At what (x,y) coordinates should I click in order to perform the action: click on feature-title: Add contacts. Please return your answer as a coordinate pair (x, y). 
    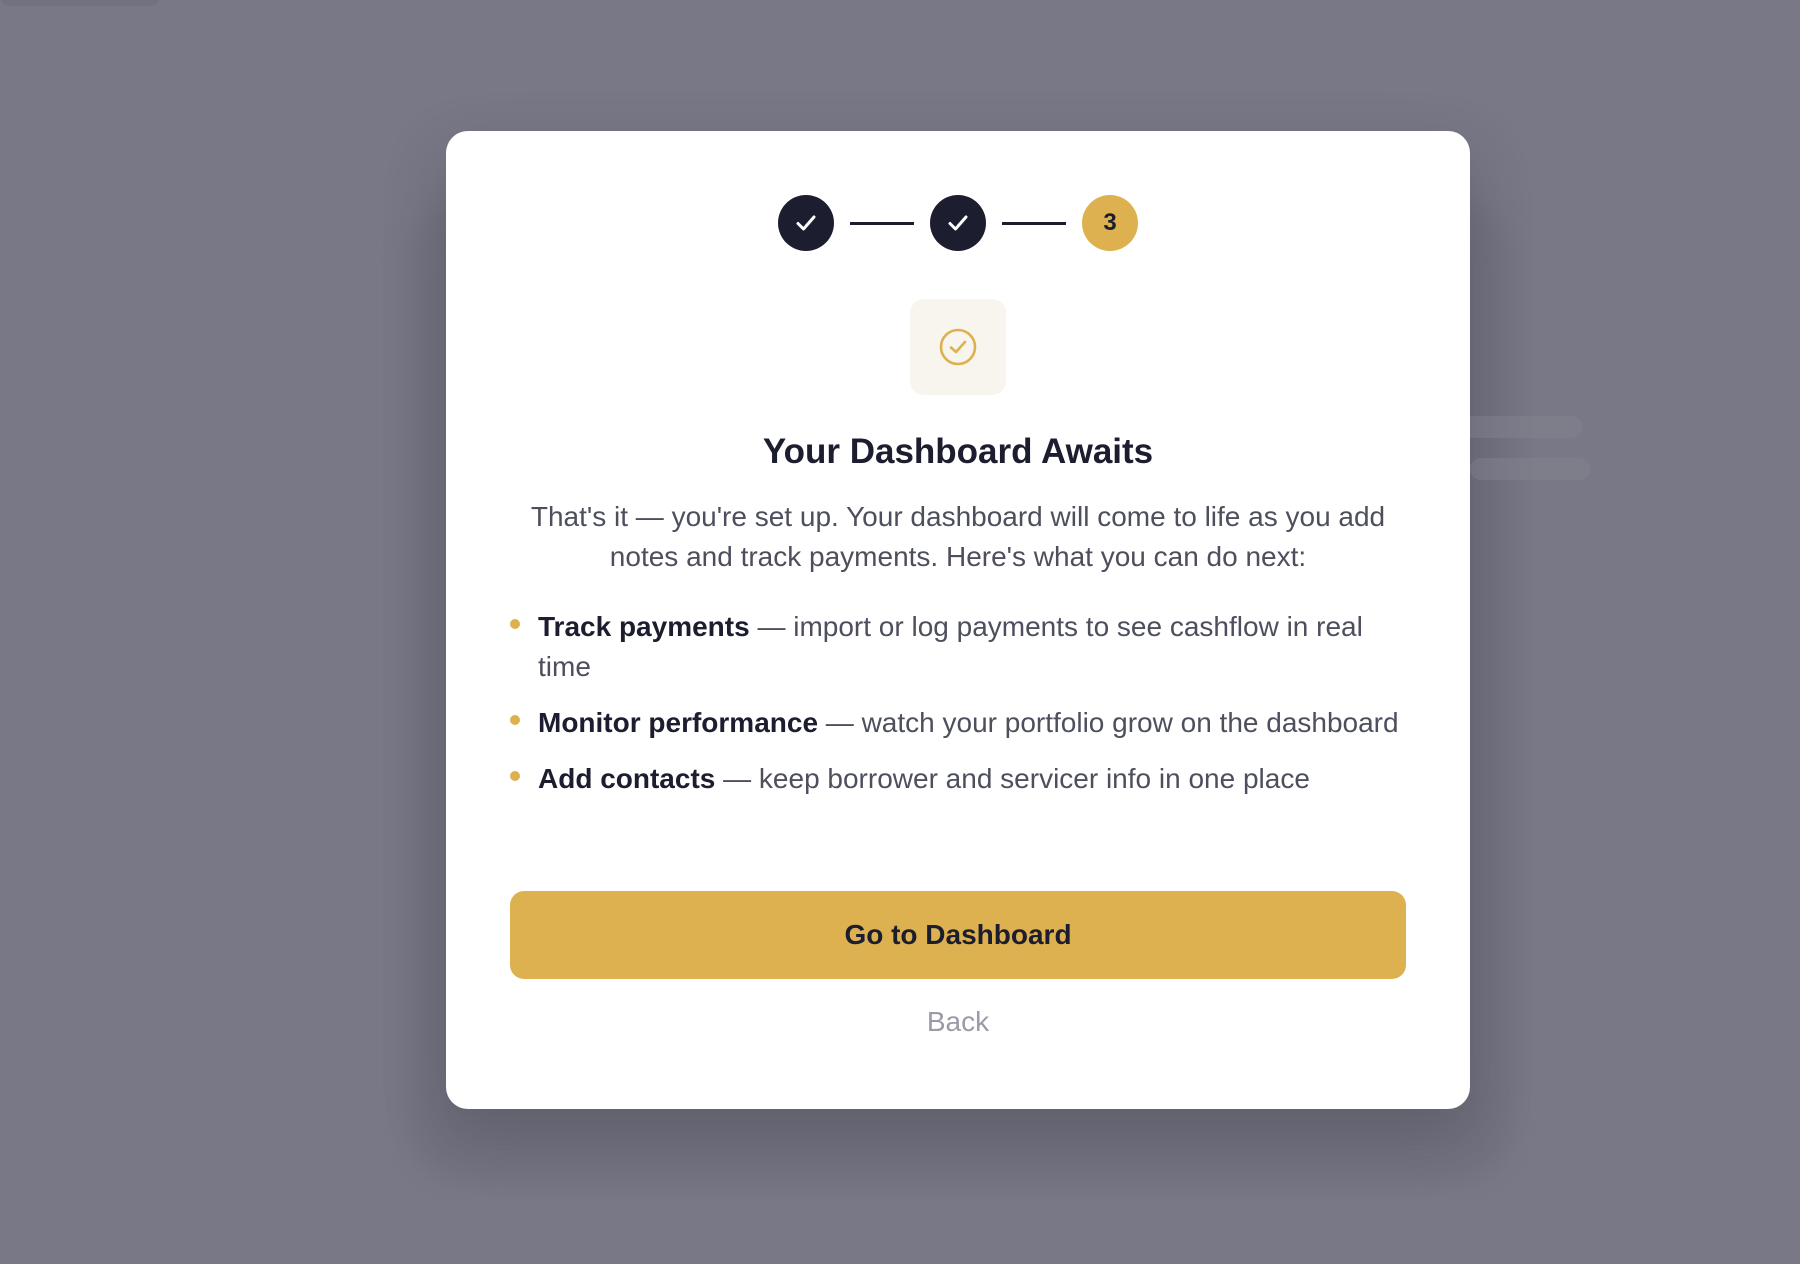
    Looking at the image, I should click on (627, 778).